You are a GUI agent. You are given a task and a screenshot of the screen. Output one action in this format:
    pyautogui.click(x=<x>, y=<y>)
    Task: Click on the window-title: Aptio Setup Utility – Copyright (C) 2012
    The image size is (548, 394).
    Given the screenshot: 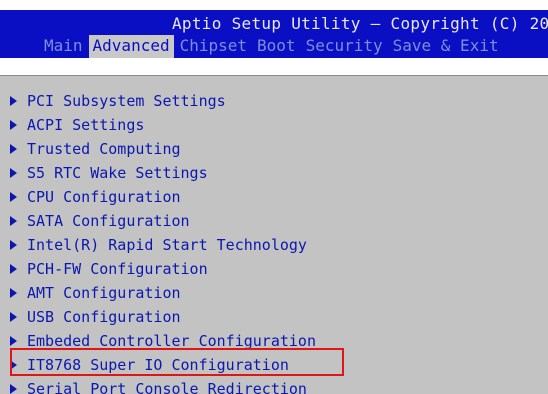 What is the action you would take?
    pyautogui.click(x=360, y=23)
    